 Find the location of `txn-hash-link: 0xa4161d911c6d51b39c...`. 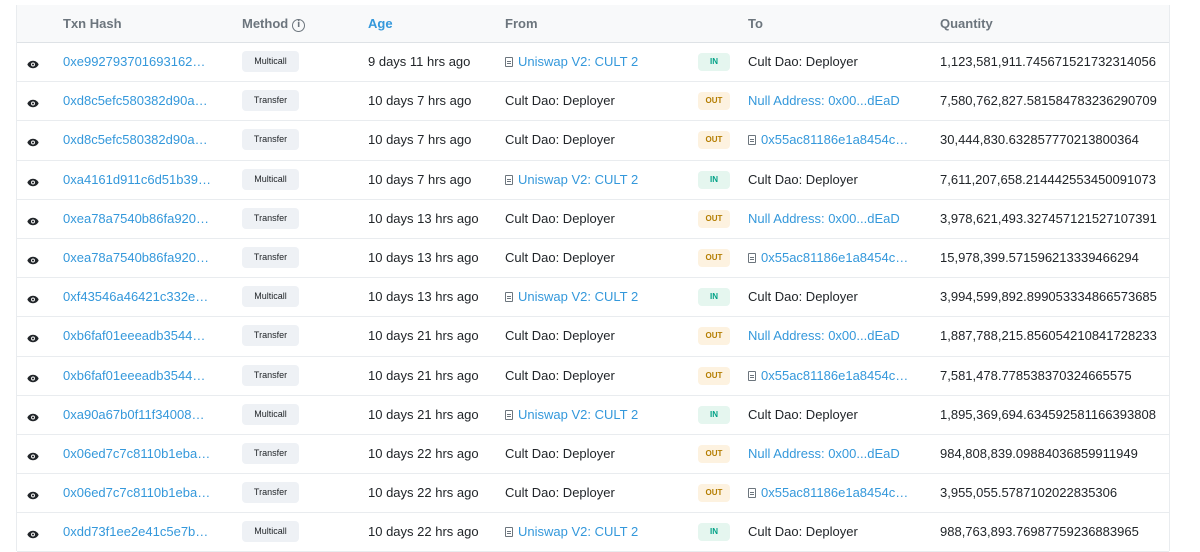

txn-hash-link: 0xa4161d911c6d51b39c... is located at coordinates (137, 179).